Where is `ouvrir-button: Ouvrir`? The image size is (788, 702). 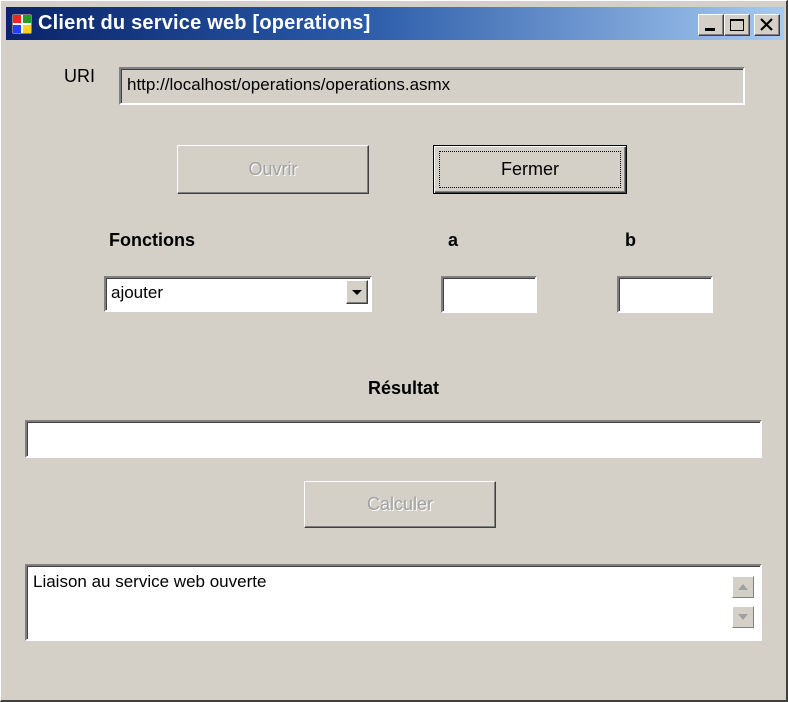
ouvrir-button: Ouvrir is located at coordinates (273, 169).